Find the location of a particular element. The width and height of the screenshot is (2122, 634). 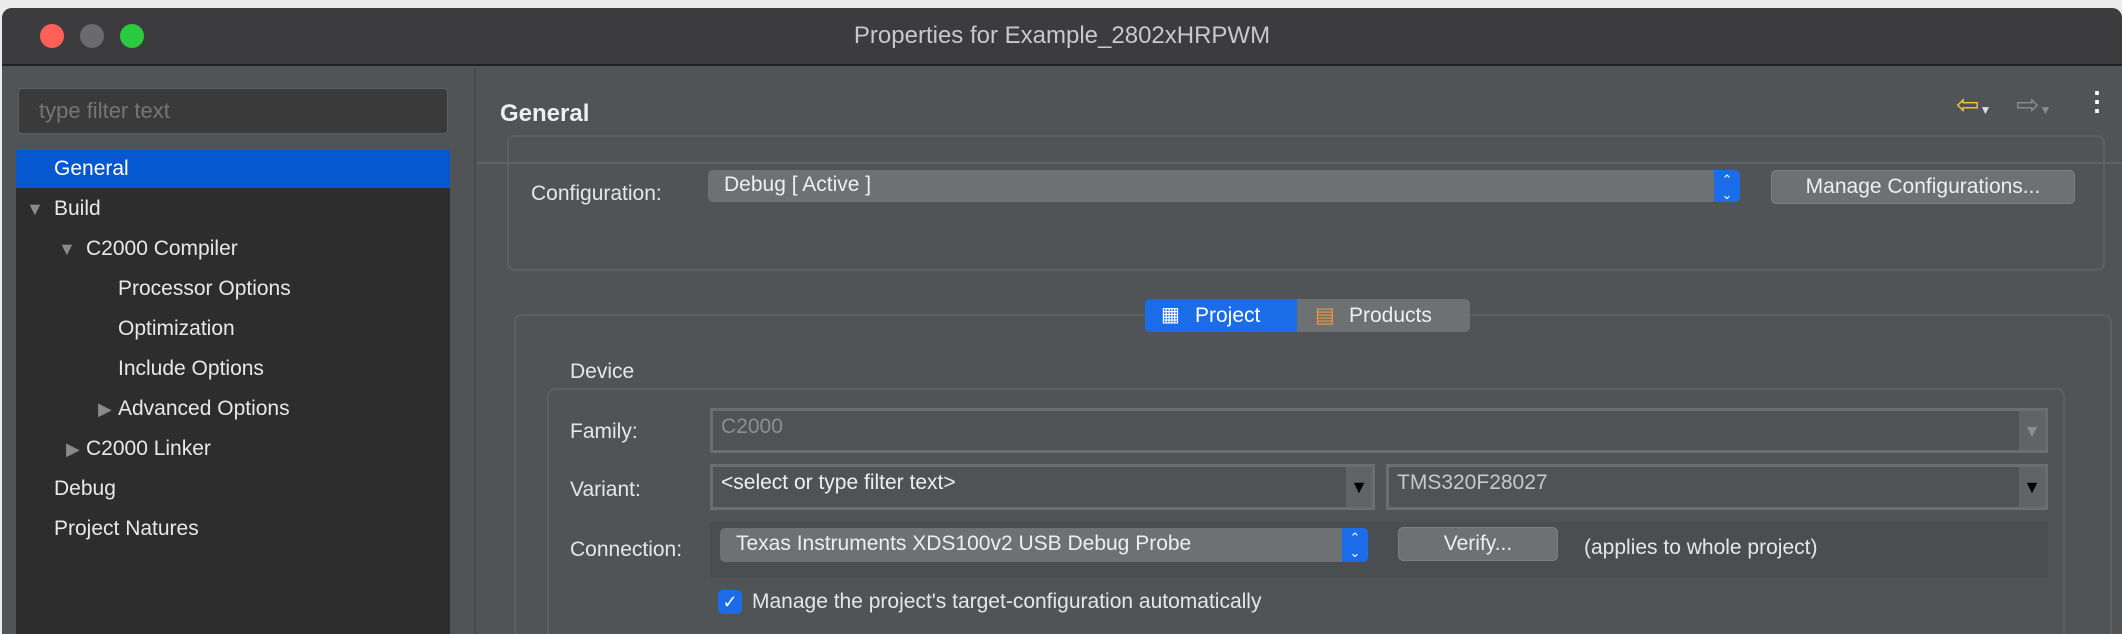

configuration-label: Configuration: is located at coordinates (596, 193).